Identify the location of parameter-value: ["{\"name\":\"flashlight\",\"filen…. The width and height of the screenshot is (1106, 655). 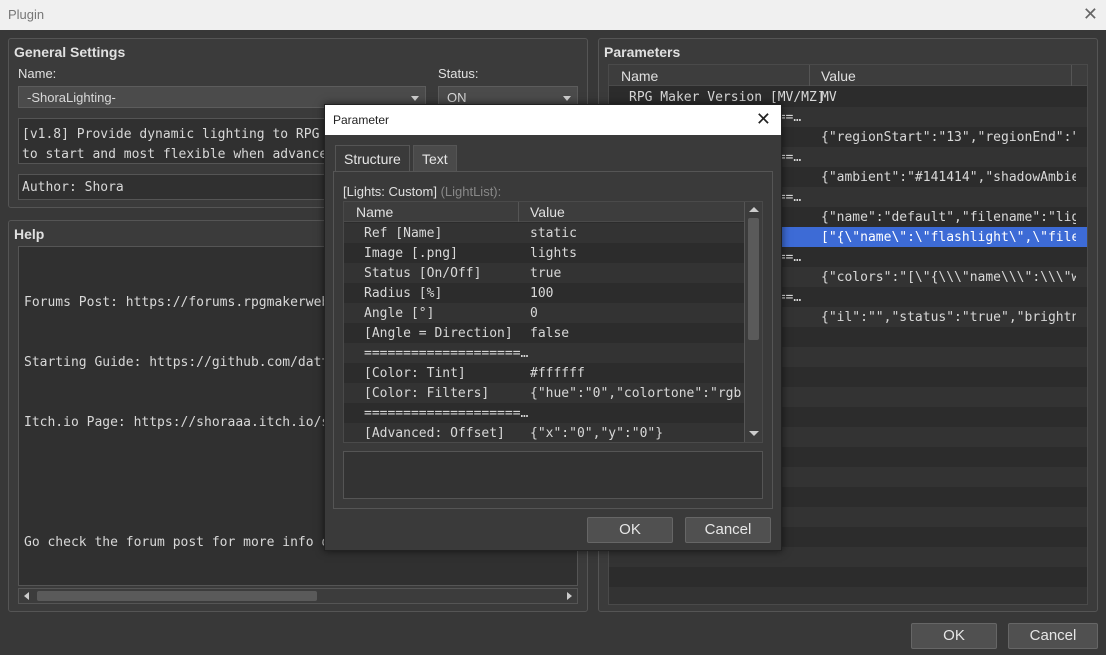
(948, 237).